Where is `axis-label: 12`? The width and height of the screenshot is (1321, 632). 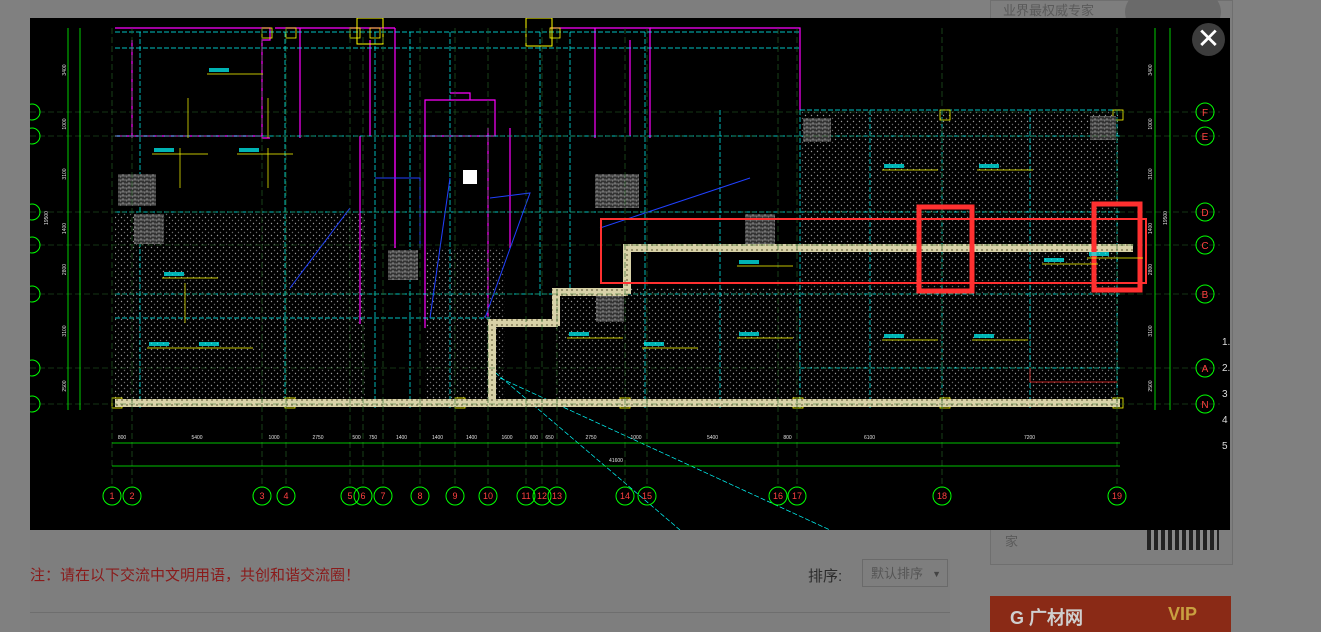 axis-label: 12 is located at coordinates (542, 496).